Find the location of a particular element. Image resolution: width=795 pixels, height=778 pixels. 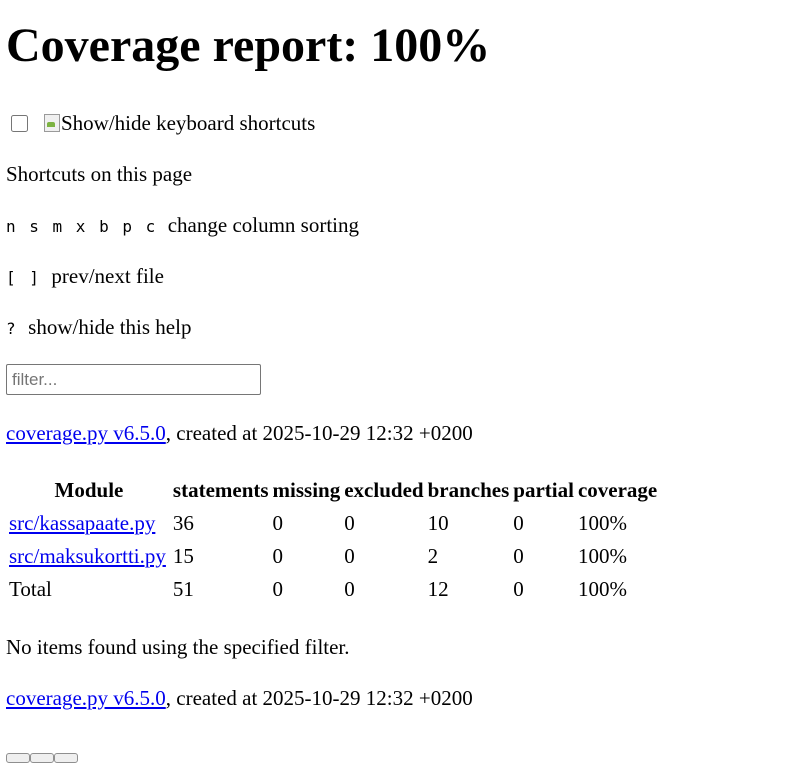

prev-file-button is located at coordinates (18, 758).